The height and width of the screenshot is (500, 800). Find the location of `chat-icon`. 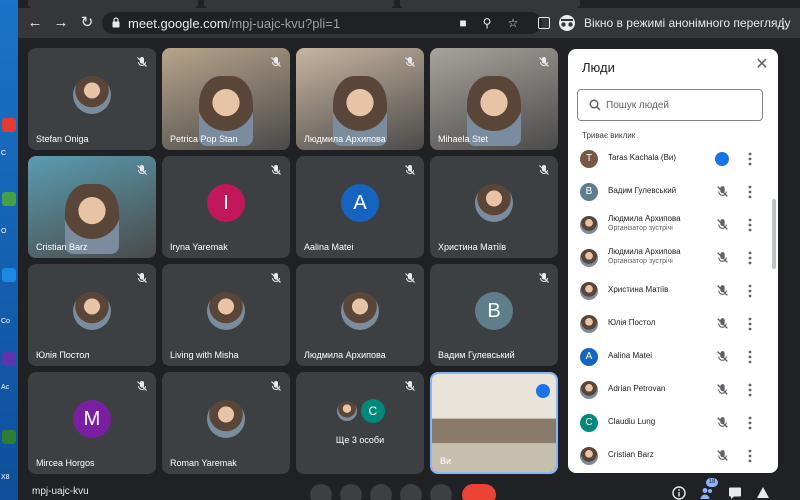

chat-icon is located at coordinates (735, 493).